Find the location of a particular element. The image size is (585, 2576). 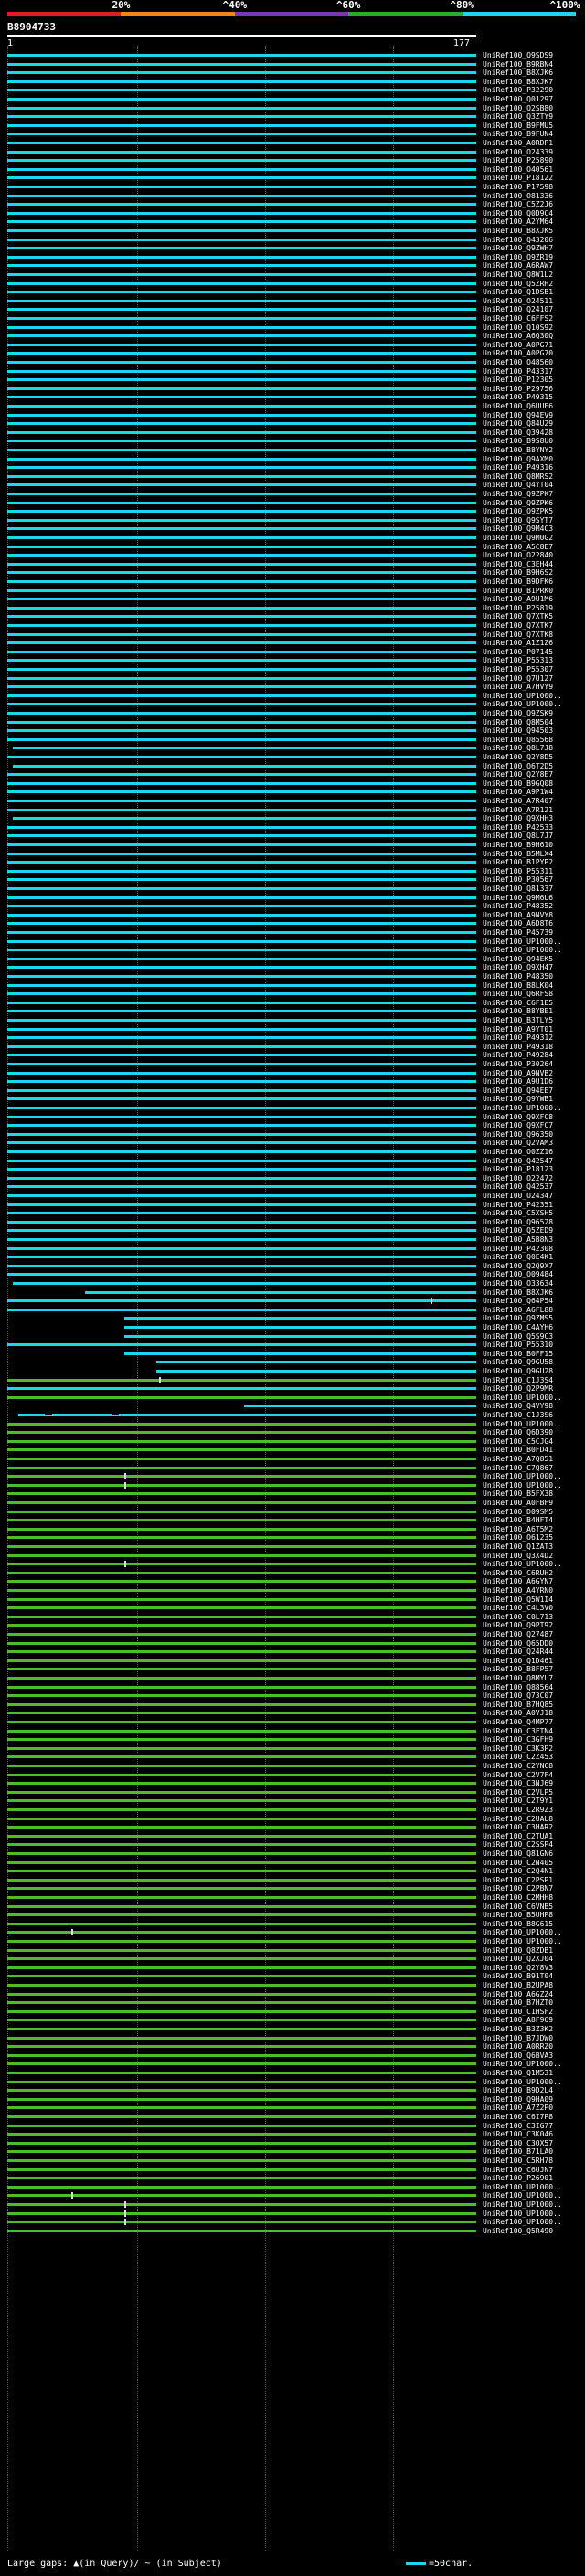

hit-label: UniRef100_B1PRK0 is located at coordinates (518, 591).